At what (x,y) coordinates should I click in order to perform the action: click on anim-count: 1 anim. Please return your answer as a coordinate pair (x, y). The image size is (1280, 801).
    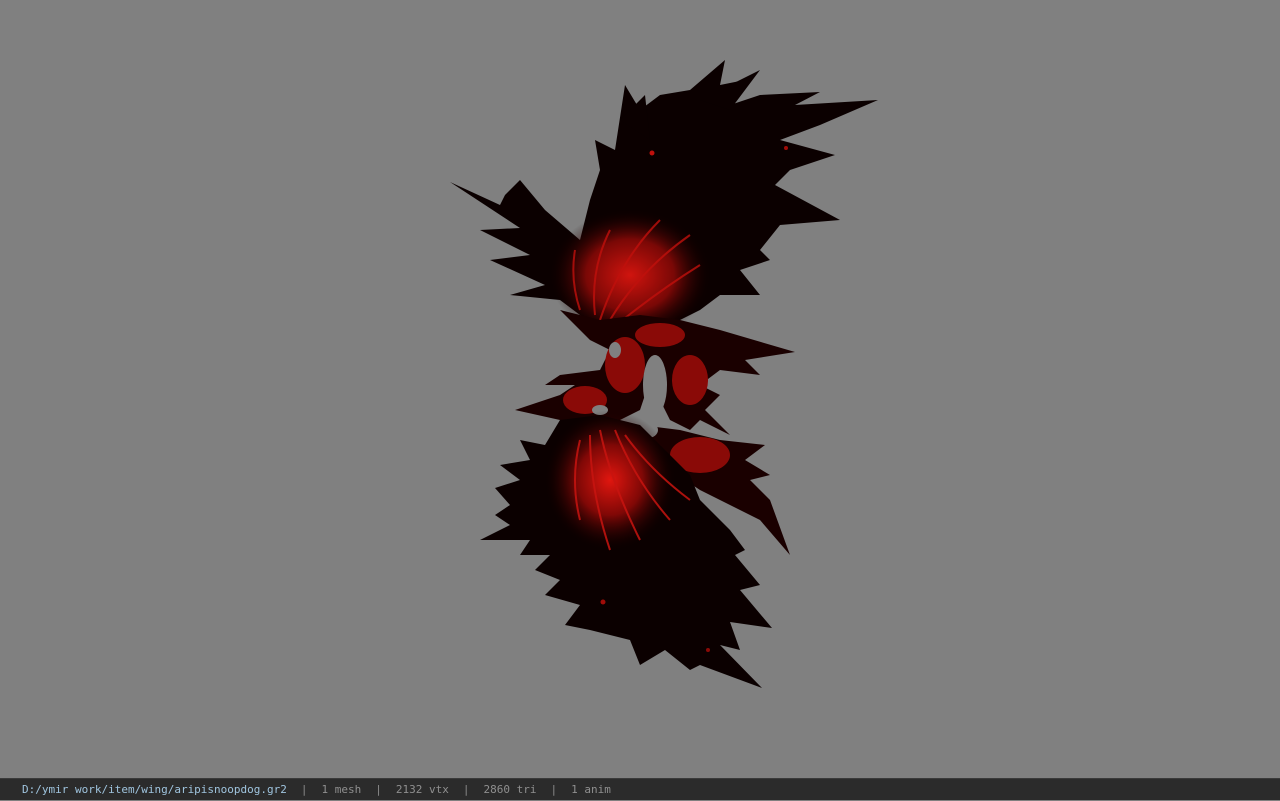
    Looking at the image, I should click on (591, 789).